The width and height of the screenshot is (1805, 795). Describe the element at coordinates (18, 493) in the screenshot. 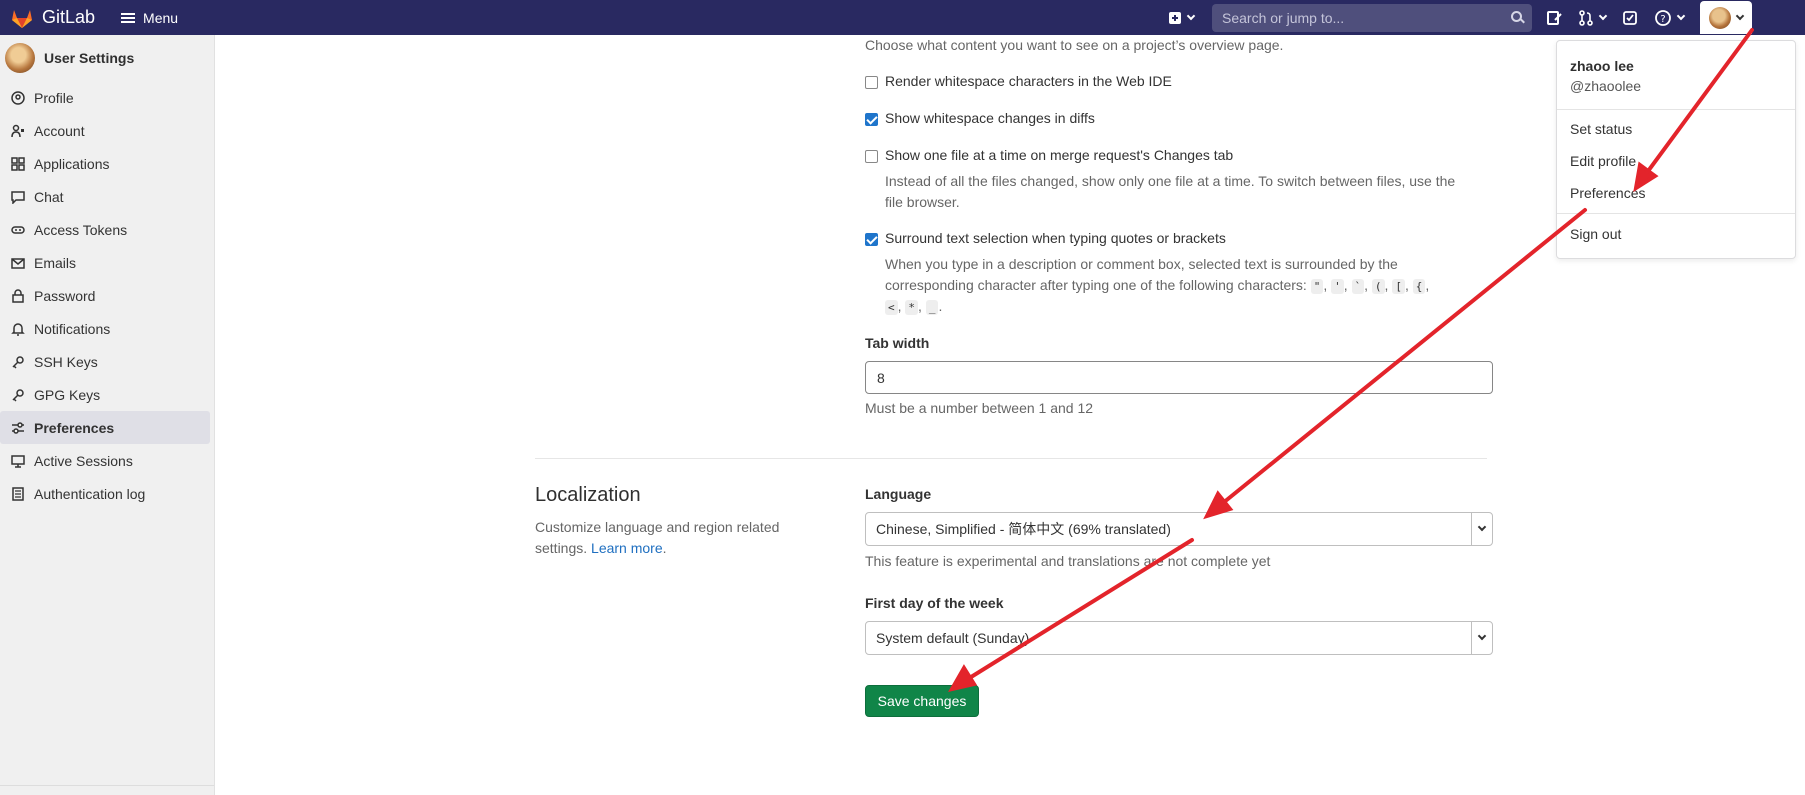

I see `log-icon` at that location.